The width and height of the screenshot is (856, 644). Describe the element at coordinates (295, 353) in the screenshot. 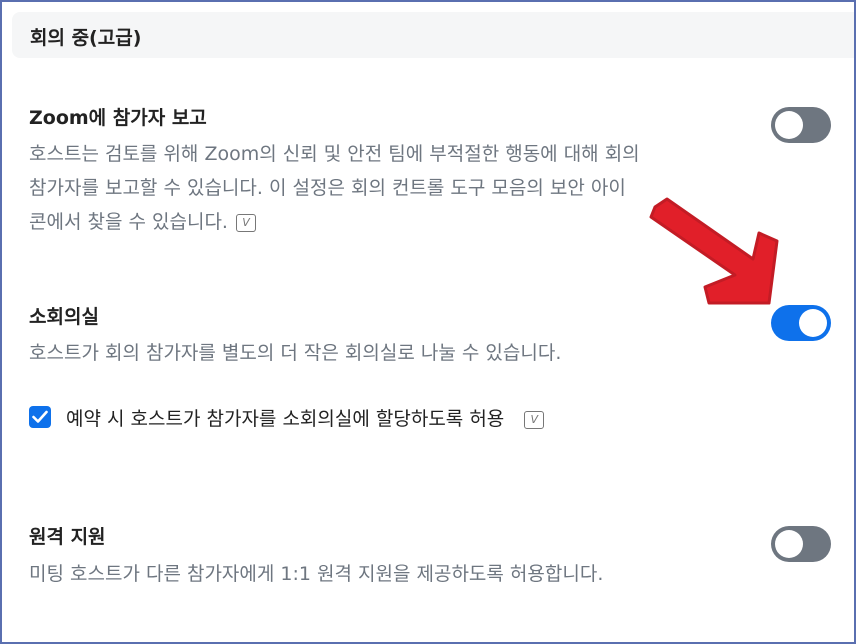

I see `setting-desc-breakout-rooms: 호스트가 회의 참가자를 별도의 더 작은 회의실로 나눌 수 있습니다.` at that location.